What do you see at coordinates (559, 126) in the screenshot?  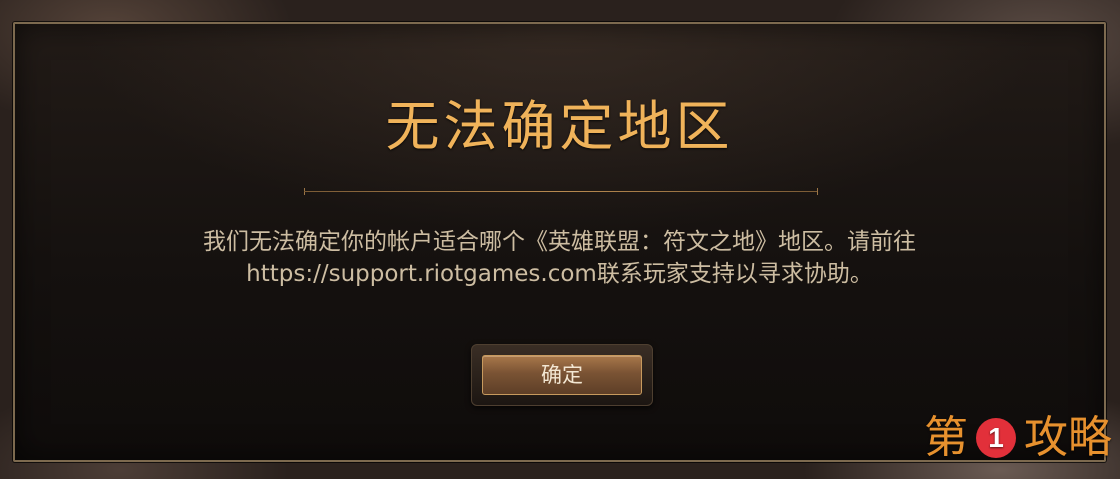 I see `dialog-title: 无法确定地区` at bounding box center [559, 126].